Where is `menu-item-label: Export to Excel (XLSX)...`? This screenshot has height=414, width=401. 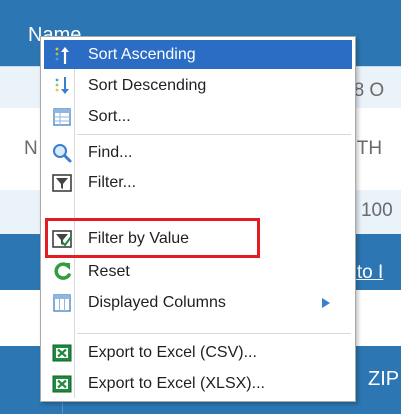 menu-item-label: Export to Excel (XLSX)... is located at coordinates (176, 383).